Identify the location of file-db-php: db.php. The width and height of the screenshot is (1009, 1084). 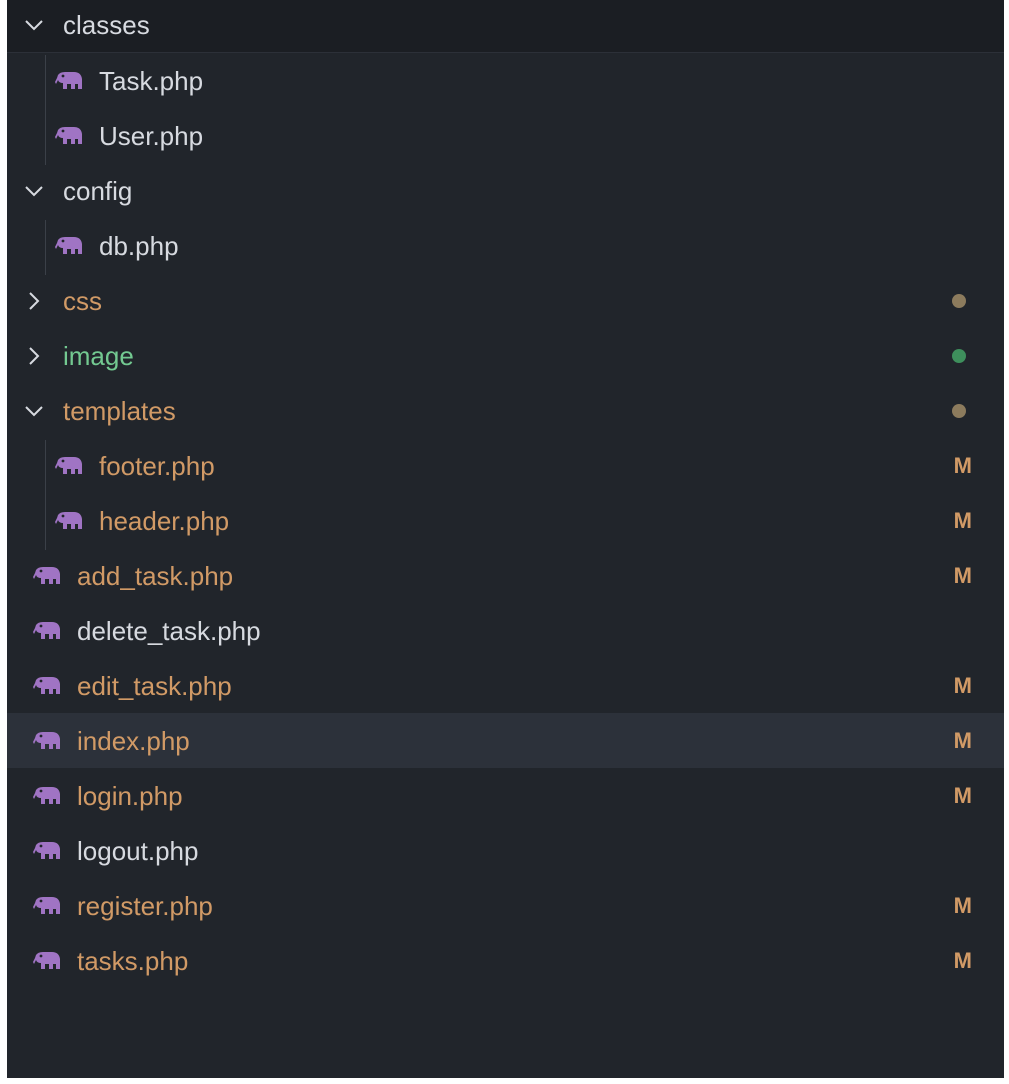
(505, 245).